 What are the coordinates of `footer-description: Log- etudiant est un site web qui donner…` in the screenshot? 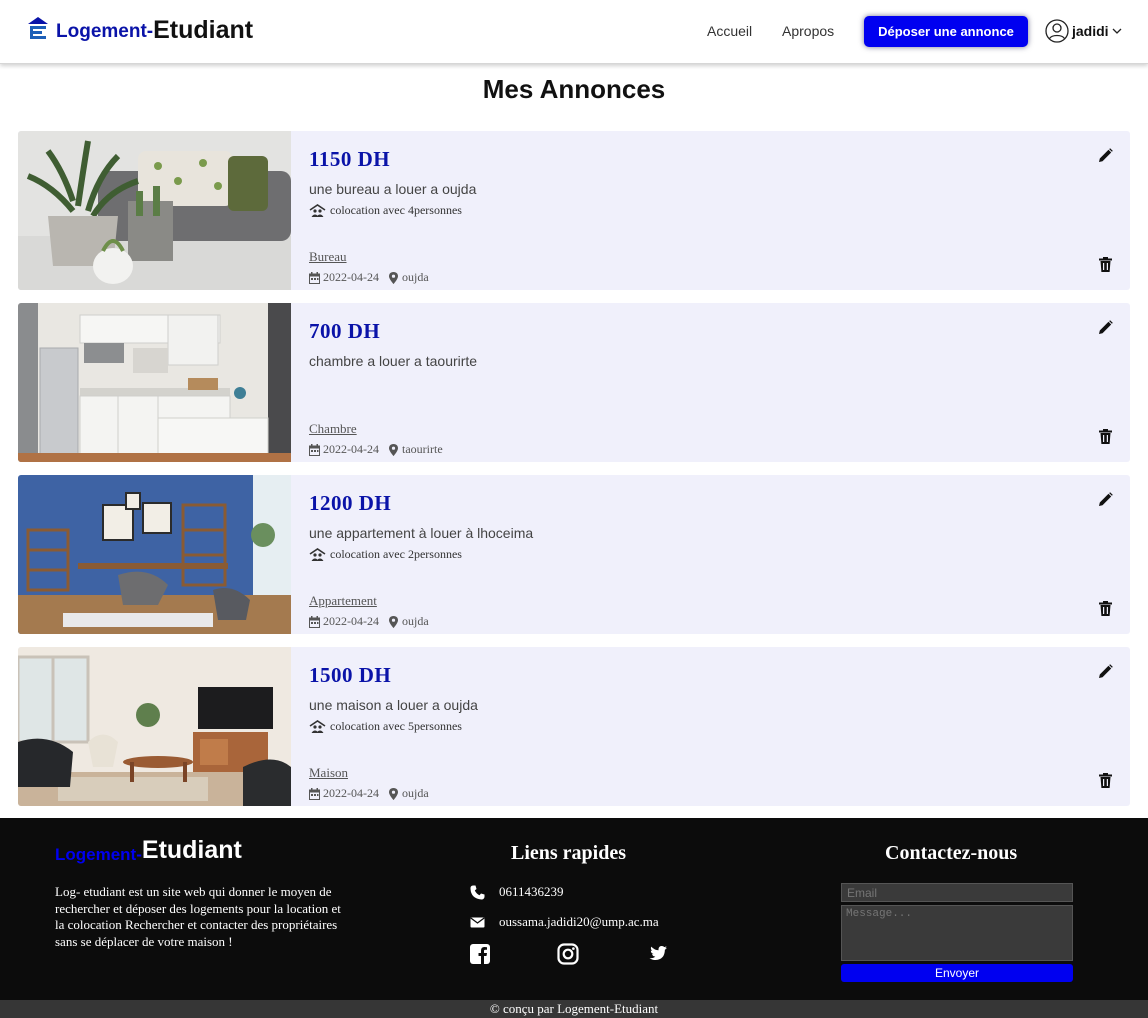 It's located at (198, 916).